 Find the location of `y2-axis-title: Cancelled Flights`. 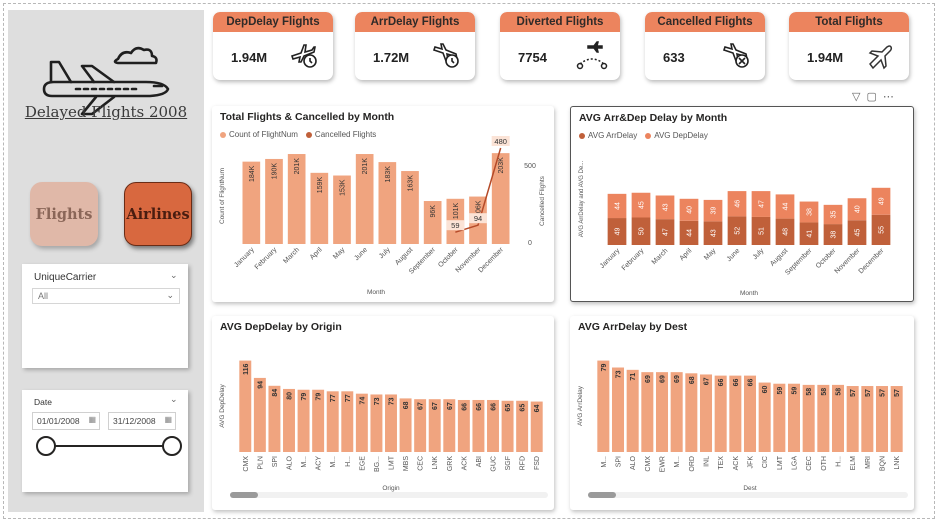

y2-axis-title: Cancelled Flights is located at coordinates (542, 200).